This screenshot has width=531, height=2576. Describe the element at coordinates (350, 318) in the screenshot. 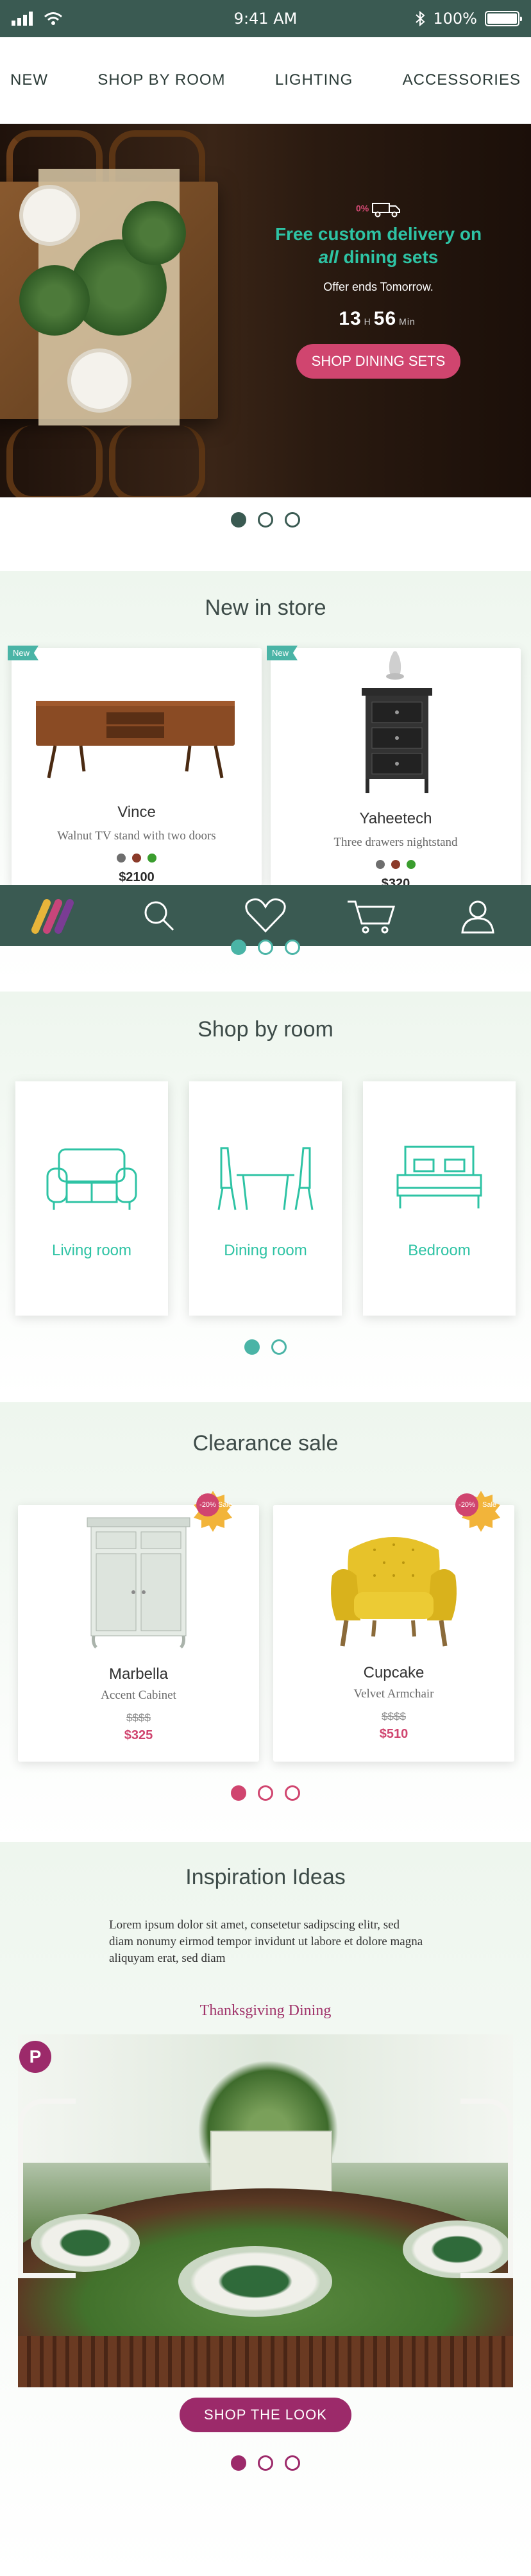

I see `countdown-hours: 13` at that location.